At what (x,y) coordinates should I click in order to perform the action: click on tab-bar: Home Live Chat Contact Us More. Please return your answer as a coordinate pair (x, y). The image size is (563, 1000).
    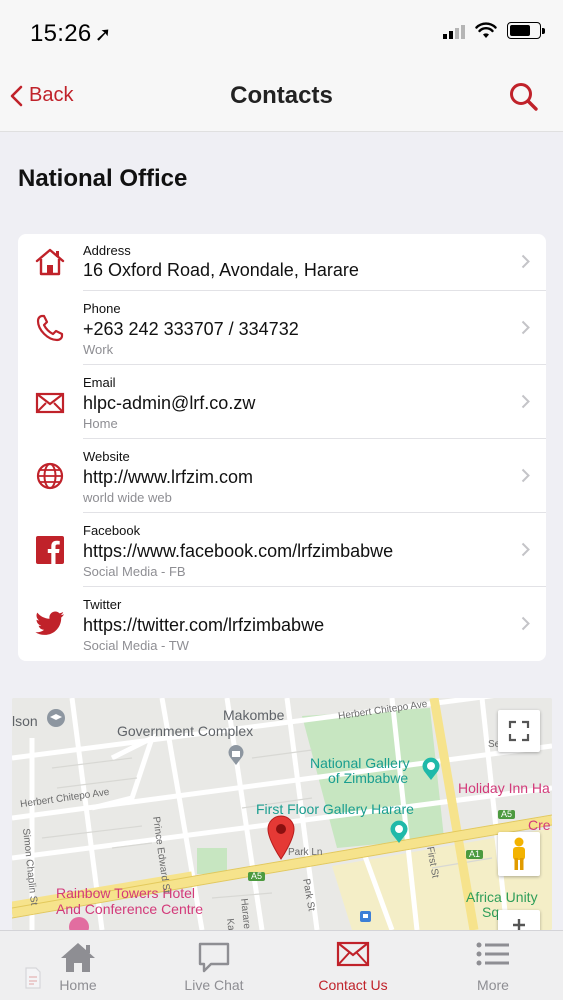
    Looking at the image, I should click on (281, 965).